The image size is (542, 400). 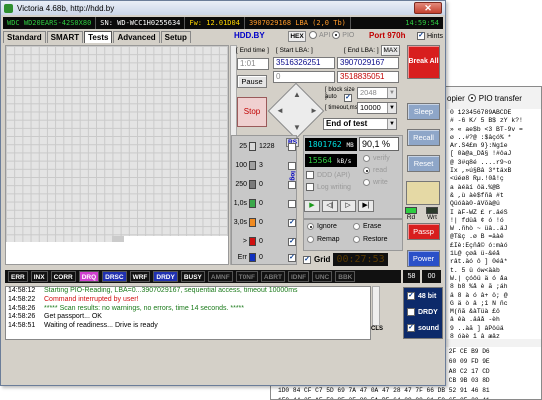 What do you see at coordinates (423, 163) in the screenshot?
I see `reset-button: Reset` at bounding box center [423, 163].